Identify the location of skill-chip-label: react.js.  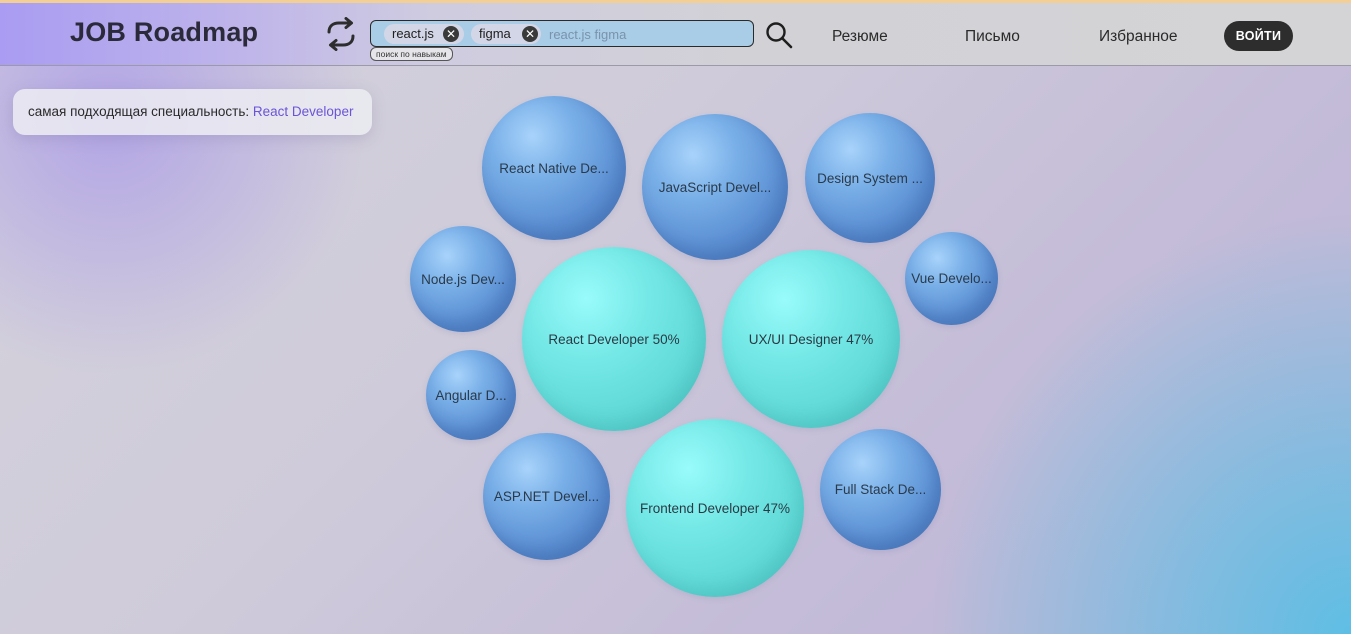
(413, 33).